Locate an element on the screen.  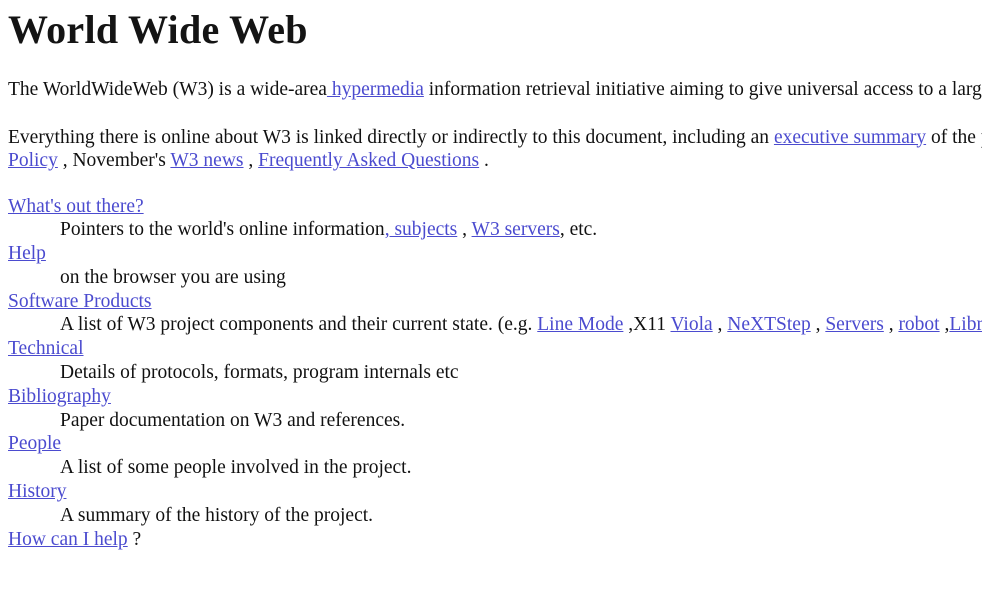
link-how-can-i-help: How can I help is located at coordinates (68, 539).